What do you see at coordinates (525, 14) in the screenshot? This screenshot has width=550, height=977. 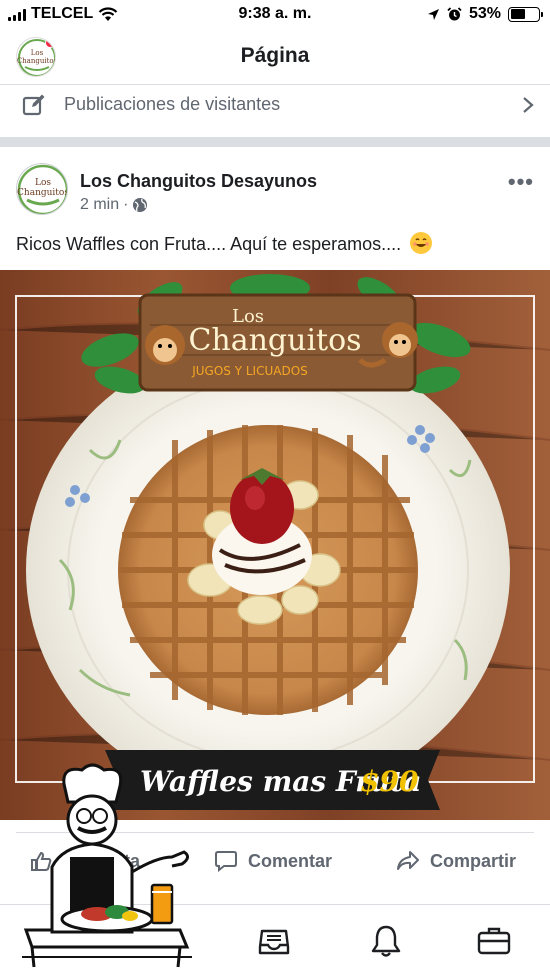 I see `battery-icon` at bounding box center [525, 14].